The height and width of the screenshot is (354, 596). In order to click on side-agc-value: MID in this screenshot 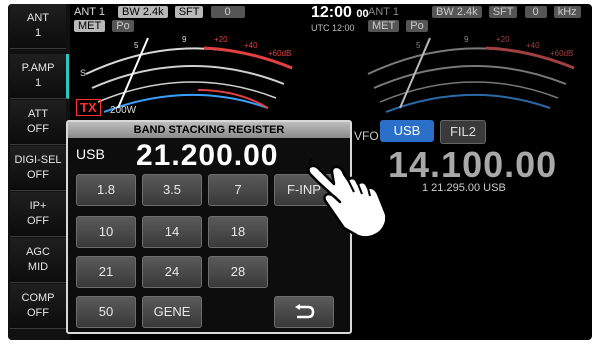, I will do `click(38, 267)`.